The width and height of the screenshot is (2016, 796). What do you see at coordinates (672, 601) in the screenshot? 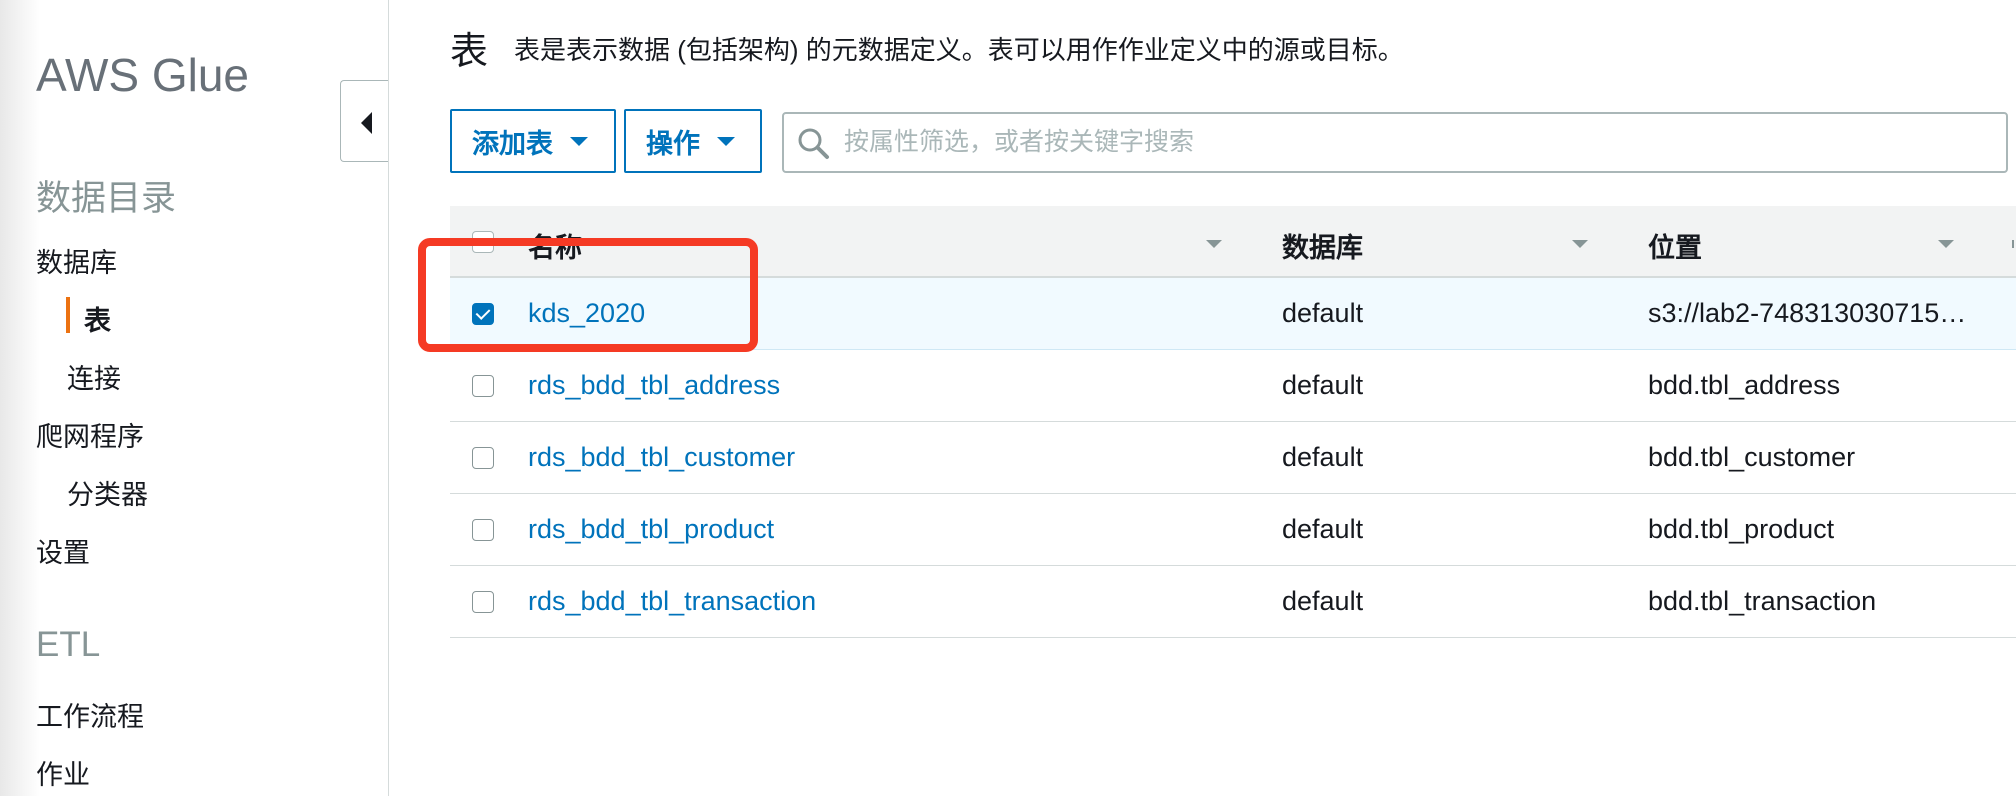
I see `table-name-link: rds_bdd_tbl_transaction` at bounding box center [672, 601].